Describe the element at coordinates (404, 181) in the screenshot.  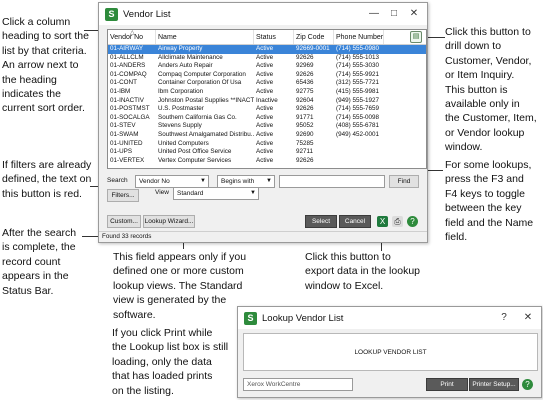
I see `find-button: Find` at that location.